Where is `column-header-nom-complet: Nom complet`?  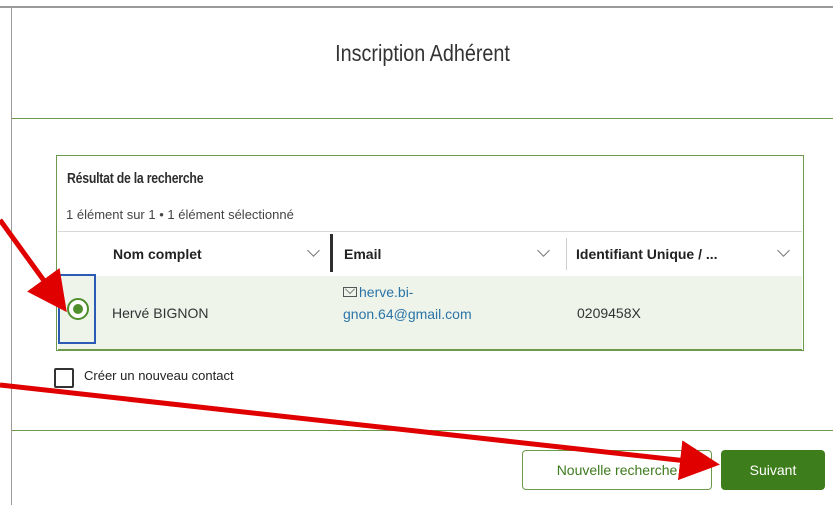 column-header-nom-complet: Nom complet is located at coordinates (220, 254).